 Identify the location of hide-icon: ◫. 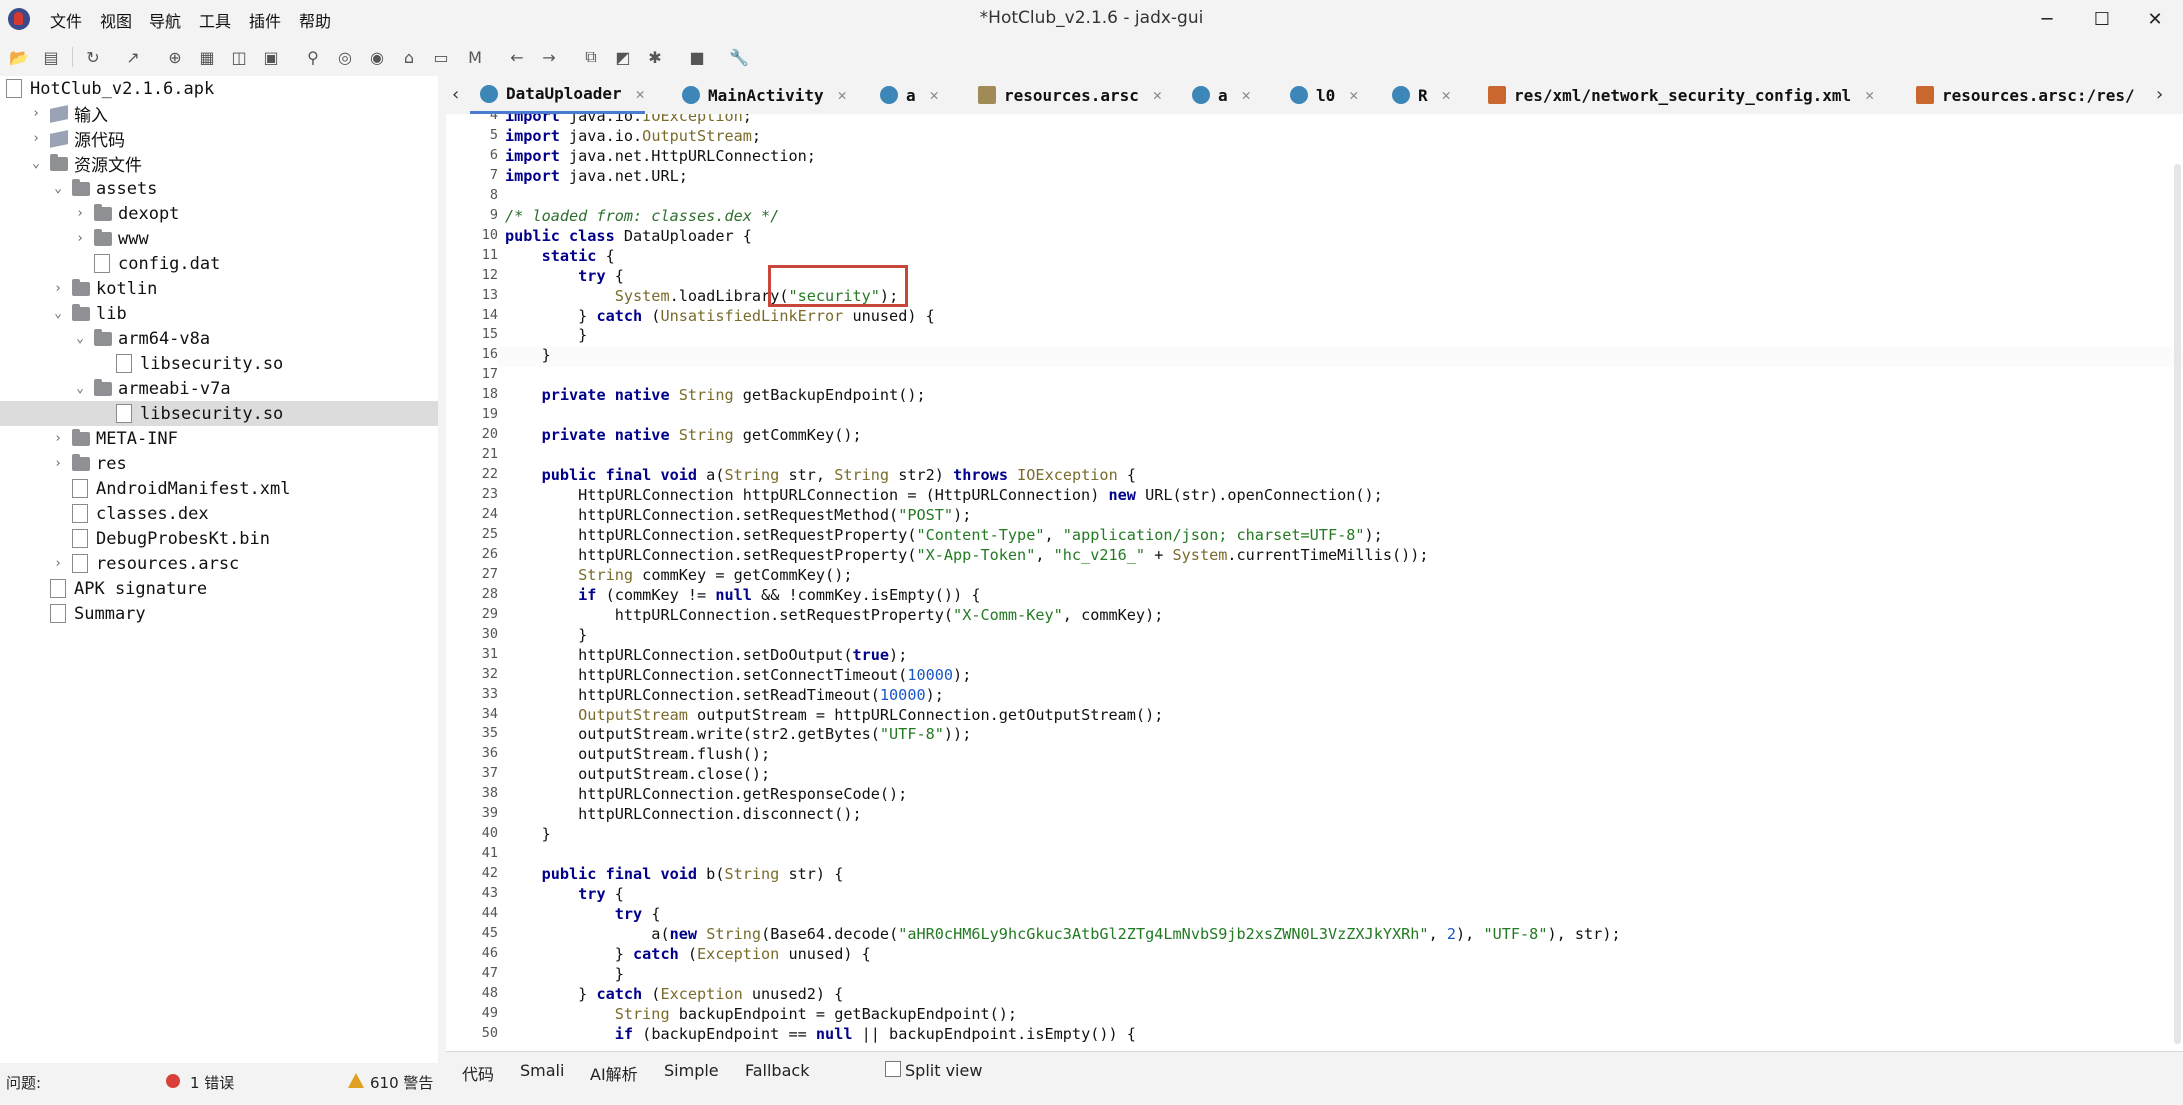
(239, 57).